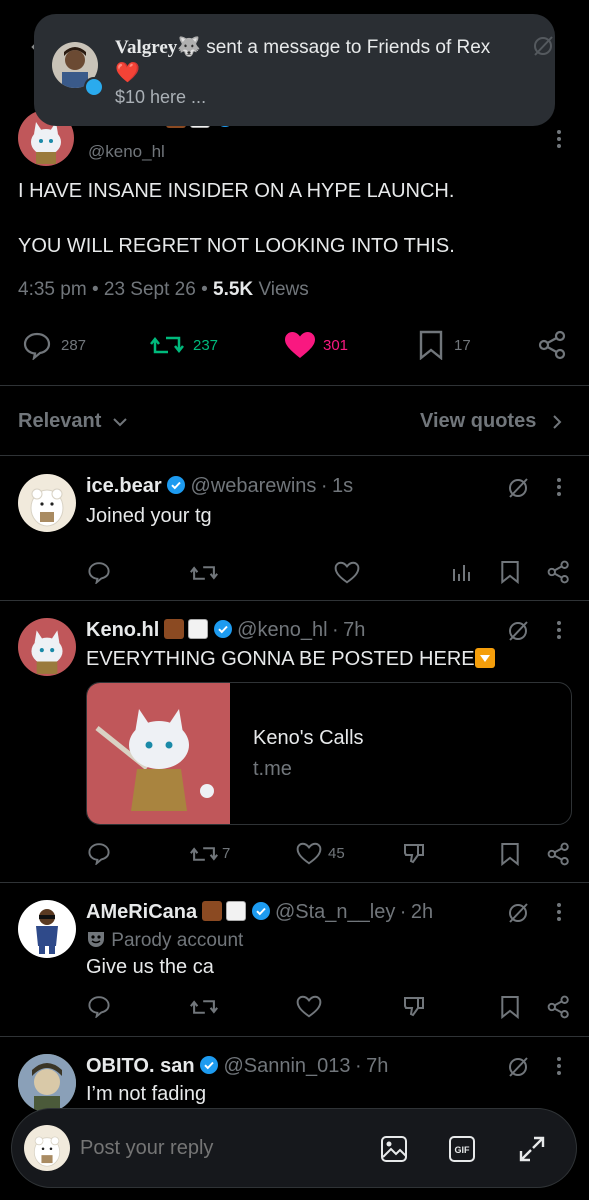  I want to click on notification-message: sent a message to Friends of Rex, so click(348, 47).